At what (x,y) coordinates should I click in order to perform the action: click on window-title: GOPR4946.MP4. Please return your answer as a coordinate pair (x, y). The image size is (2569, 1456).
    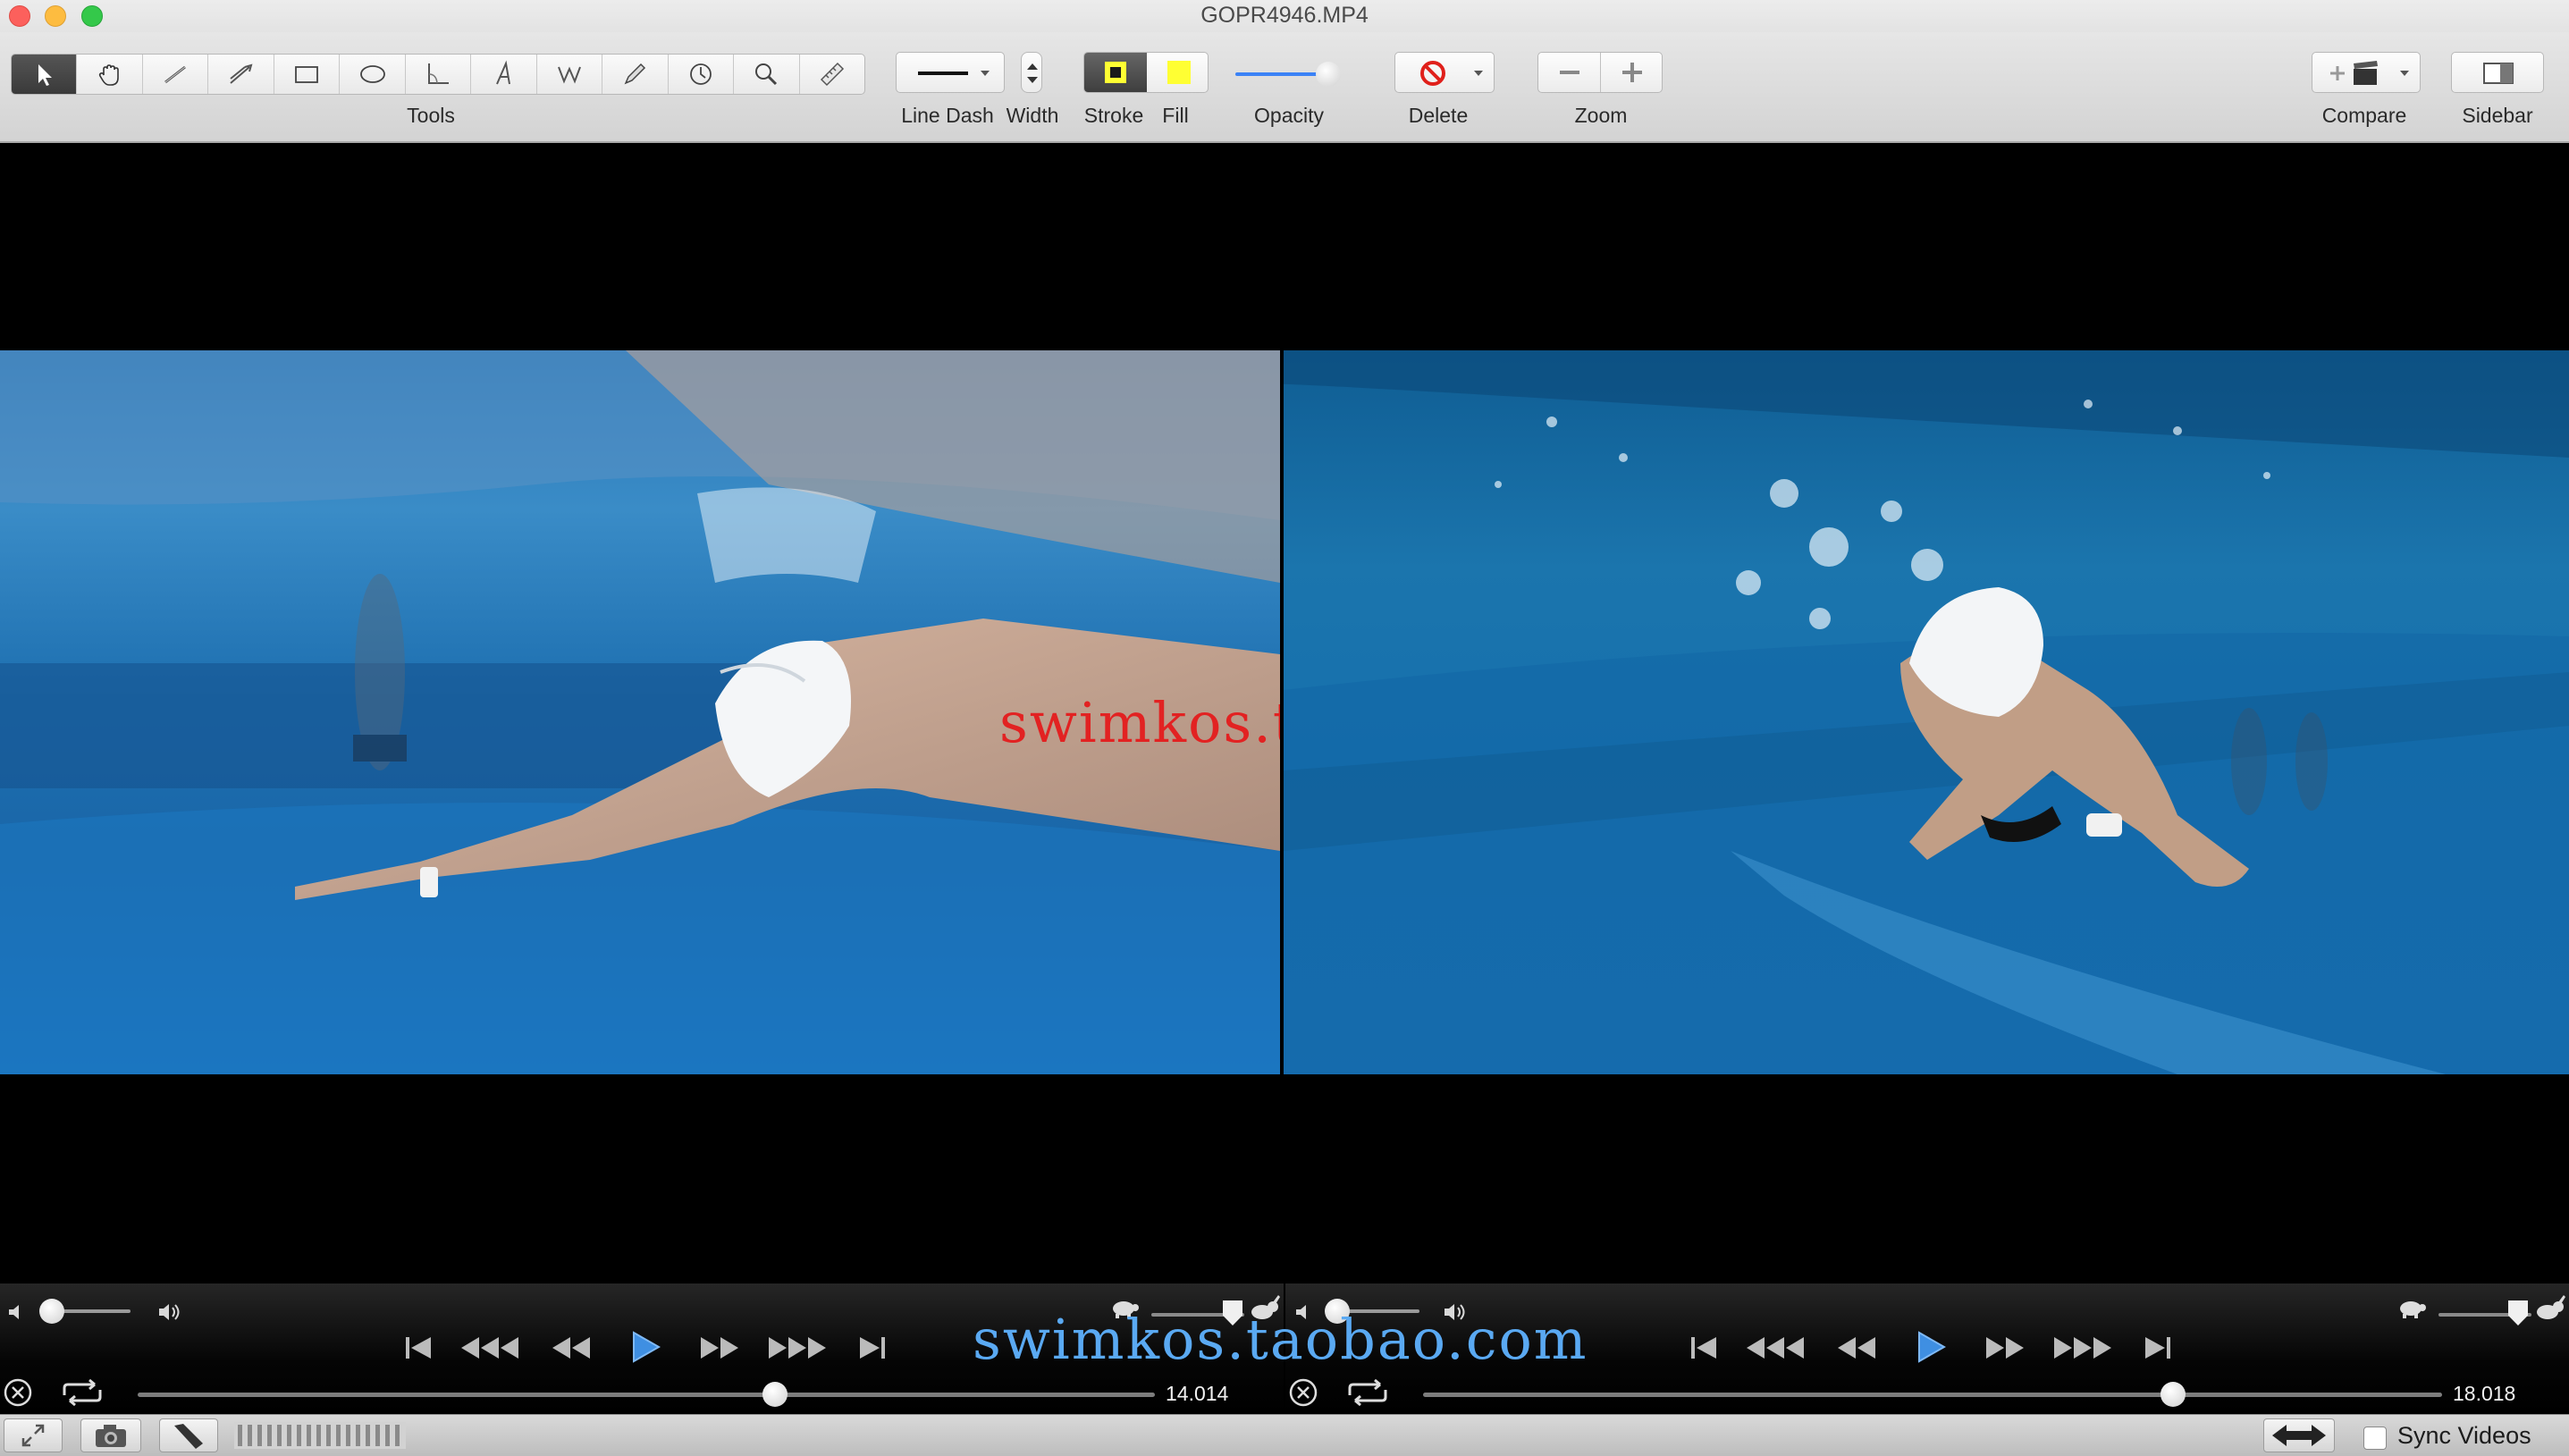
    Looking at the image, I should click on (1284, 16).